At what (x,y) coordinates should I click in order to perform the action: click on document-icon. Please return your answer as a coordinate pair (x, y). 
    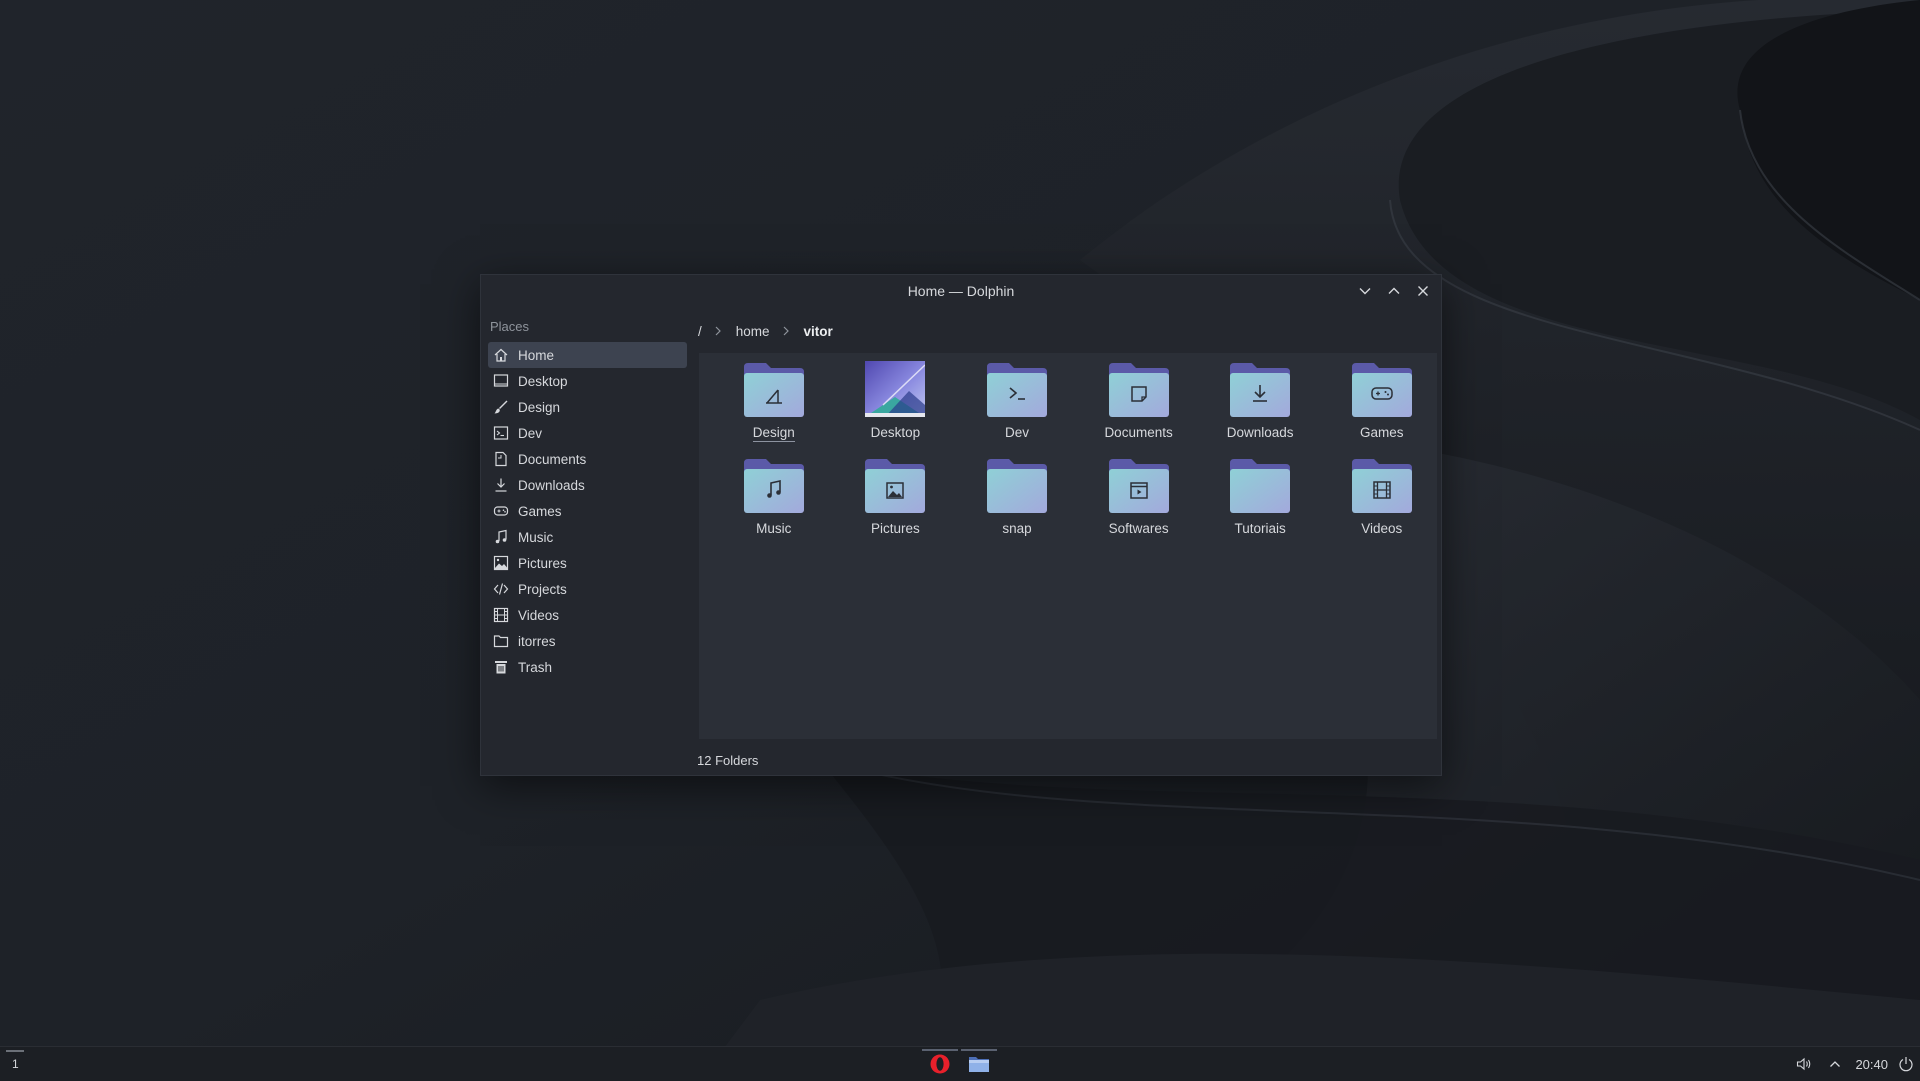
    Looking at the image, I should click on (501, 459).